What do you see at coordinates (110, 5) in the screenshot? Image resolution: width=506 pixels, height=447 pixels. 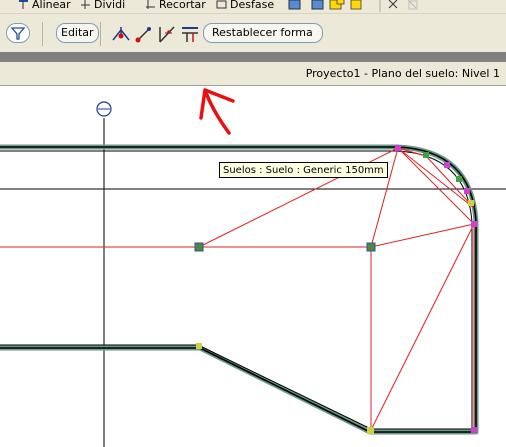 I see `split-label: Dividir` at bounding box center [110, 5].